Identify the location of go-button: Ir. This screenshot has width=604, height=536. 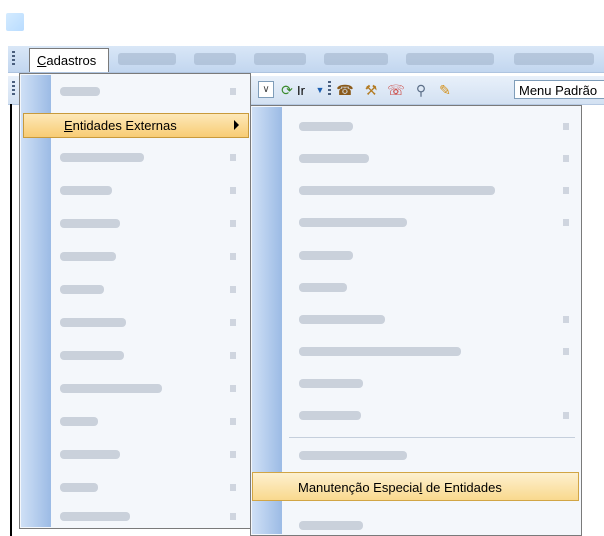
(301, 90).